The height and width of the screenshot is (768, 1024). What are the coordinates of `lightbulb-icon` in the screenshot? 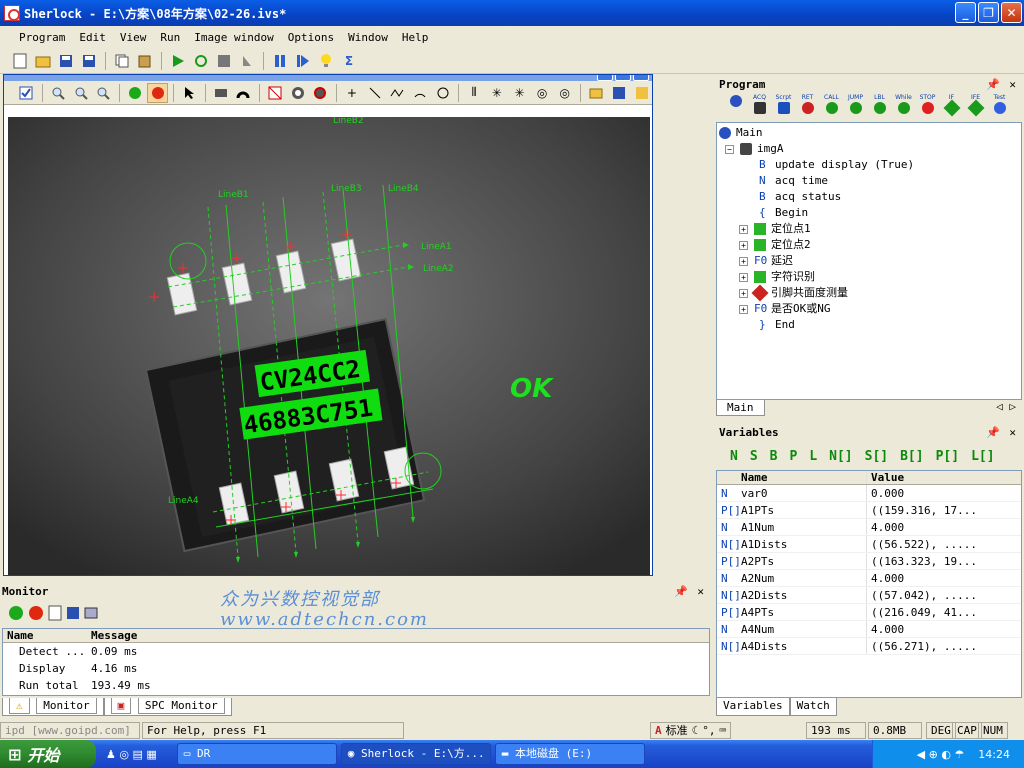 It's located at (326, 61).